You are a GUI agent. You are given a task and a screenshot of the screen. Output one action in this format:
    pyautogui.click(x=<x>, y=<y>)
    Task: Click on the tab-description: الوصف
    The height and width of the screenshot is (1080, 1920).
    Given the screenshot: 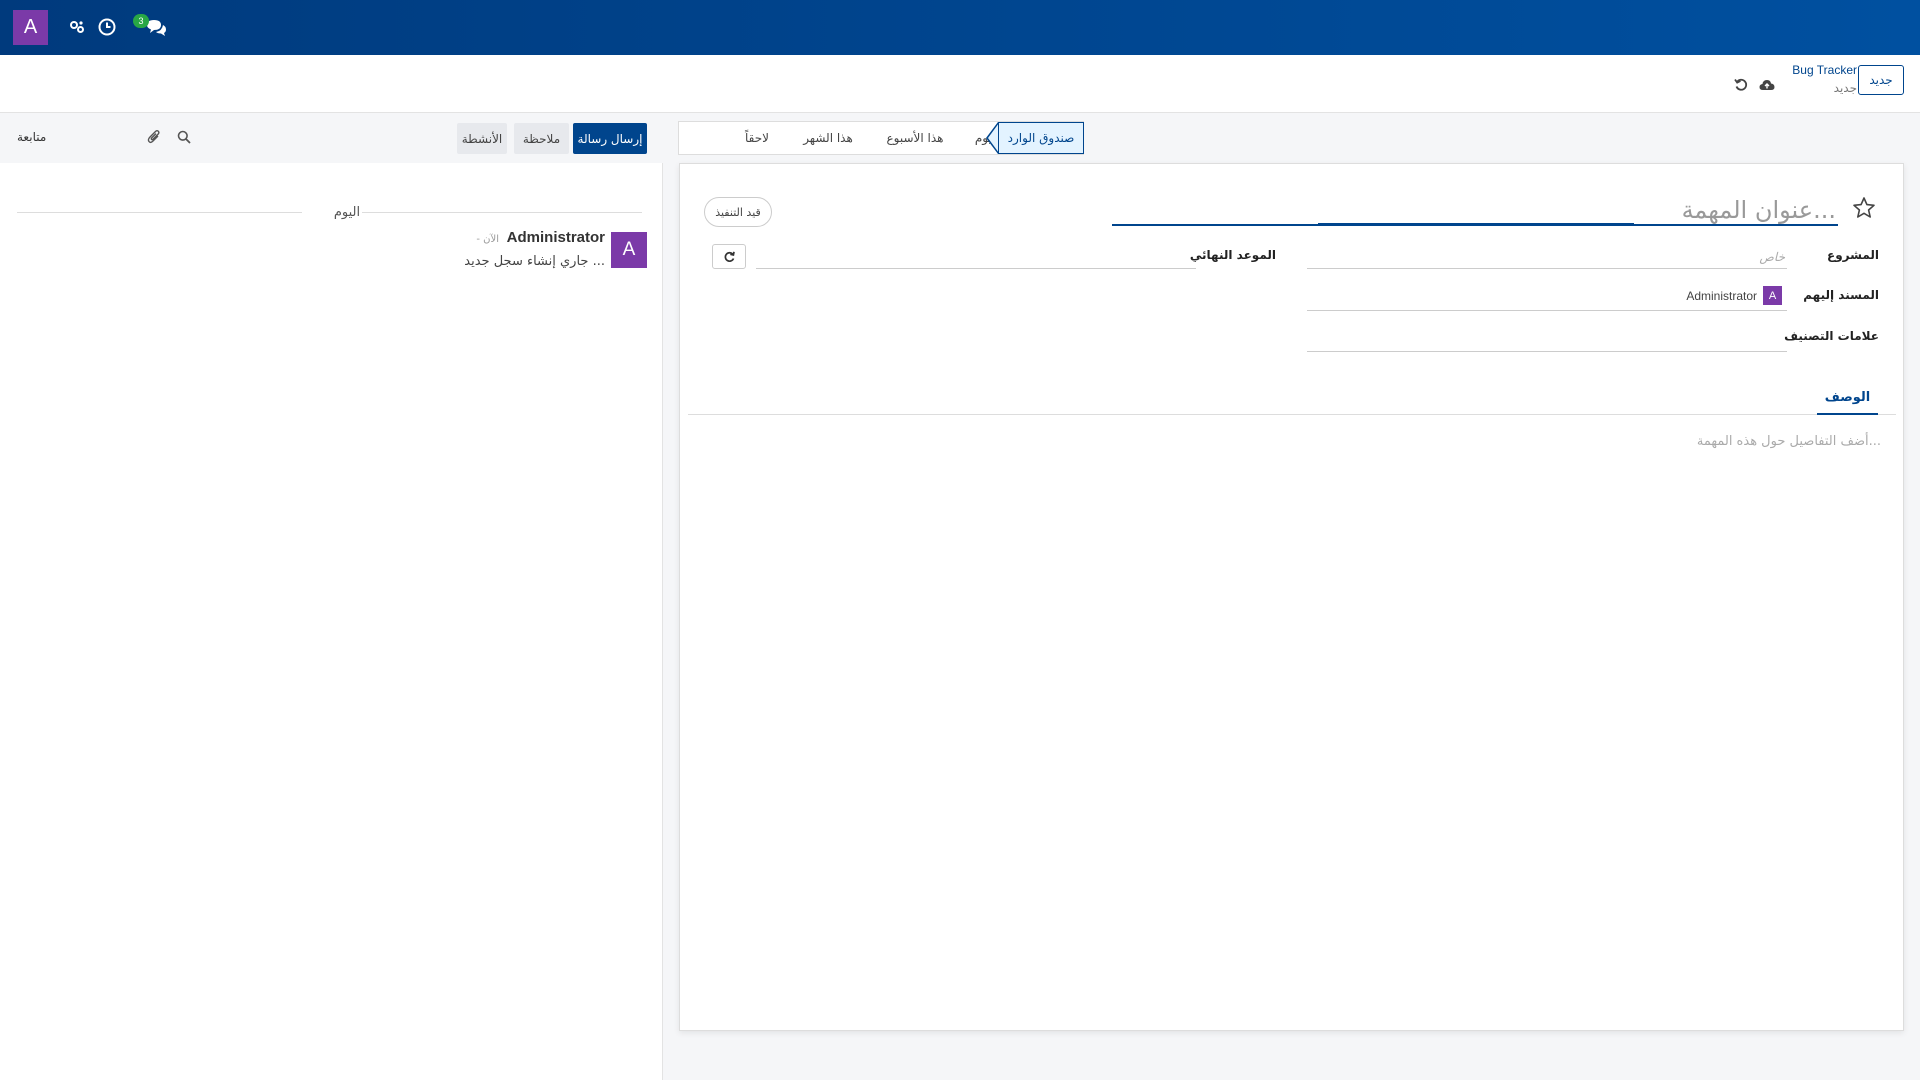 What is the action you would take?
    pyautogui.click(x=1847, y=398)
    